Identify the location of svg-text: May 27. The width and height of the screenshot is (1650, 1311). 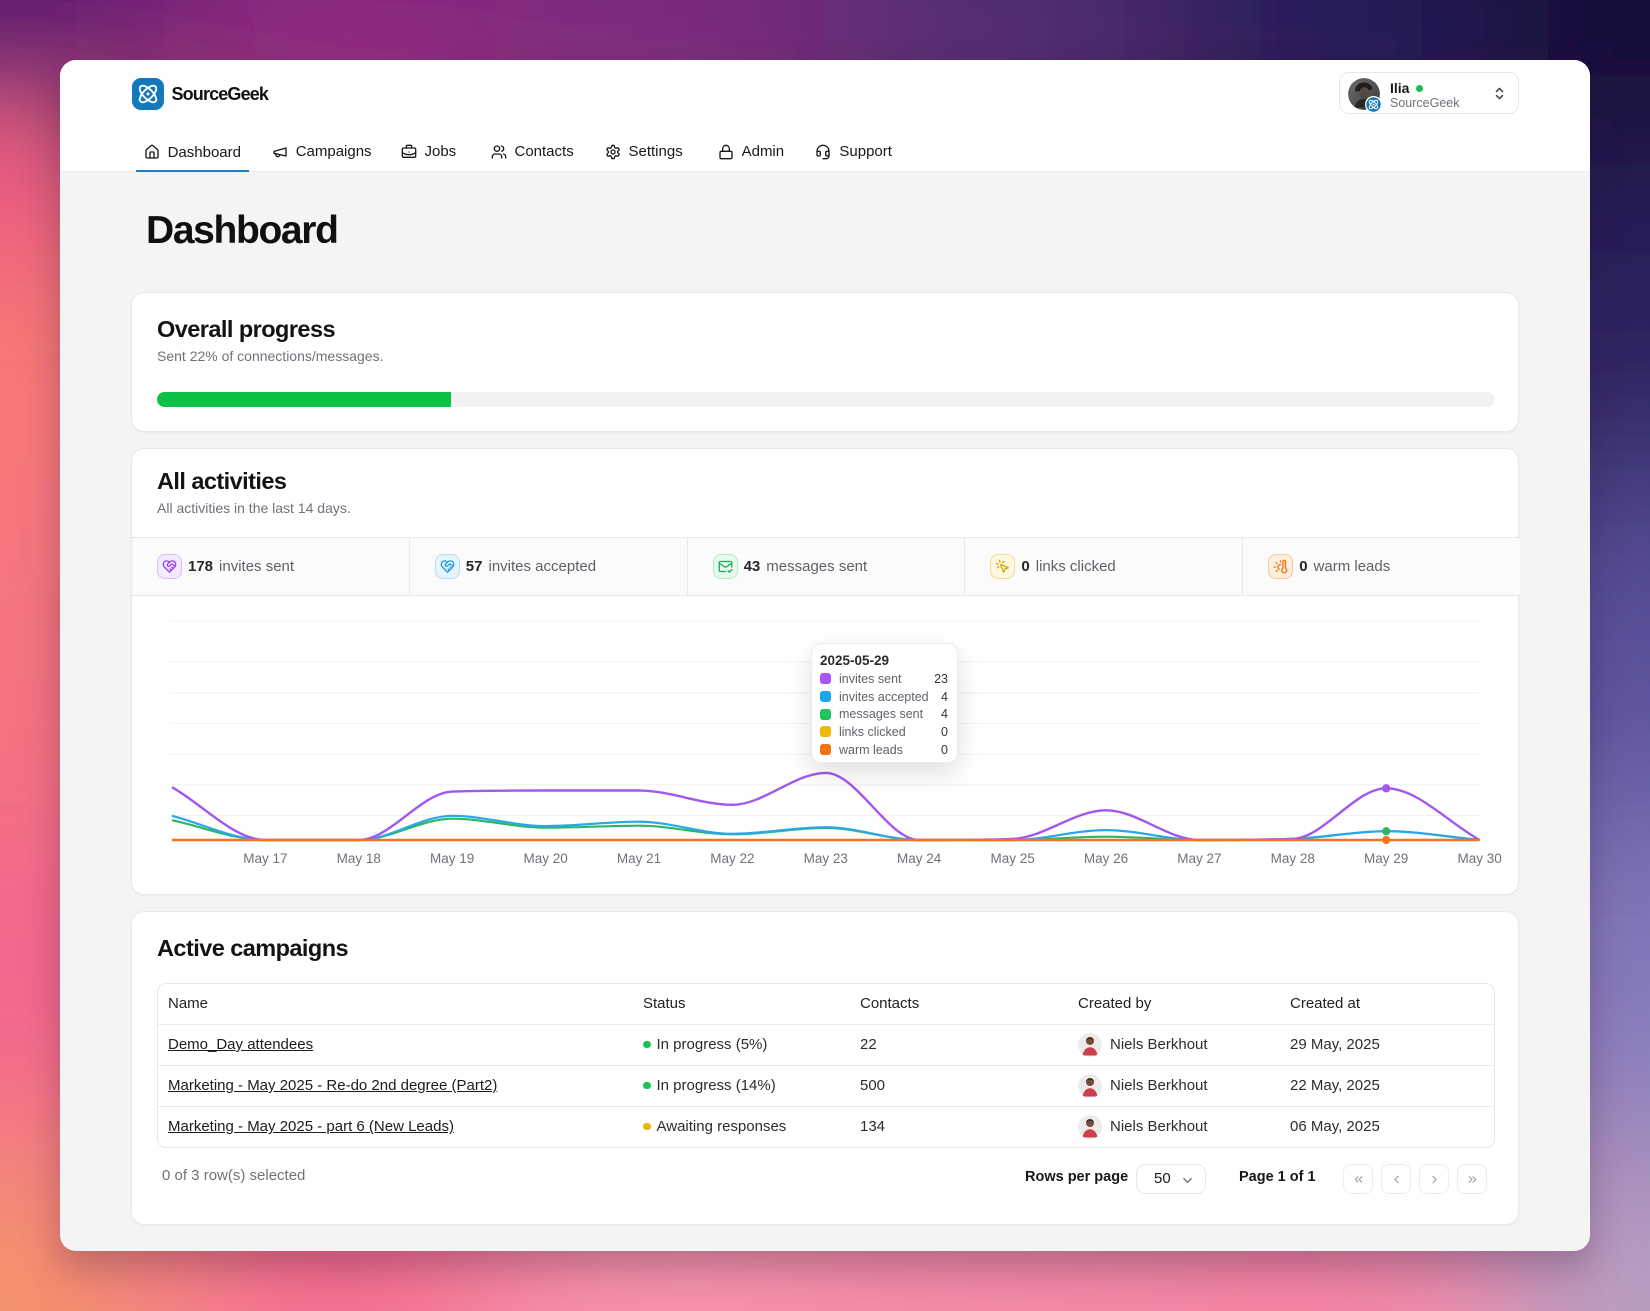
(1199, 858).